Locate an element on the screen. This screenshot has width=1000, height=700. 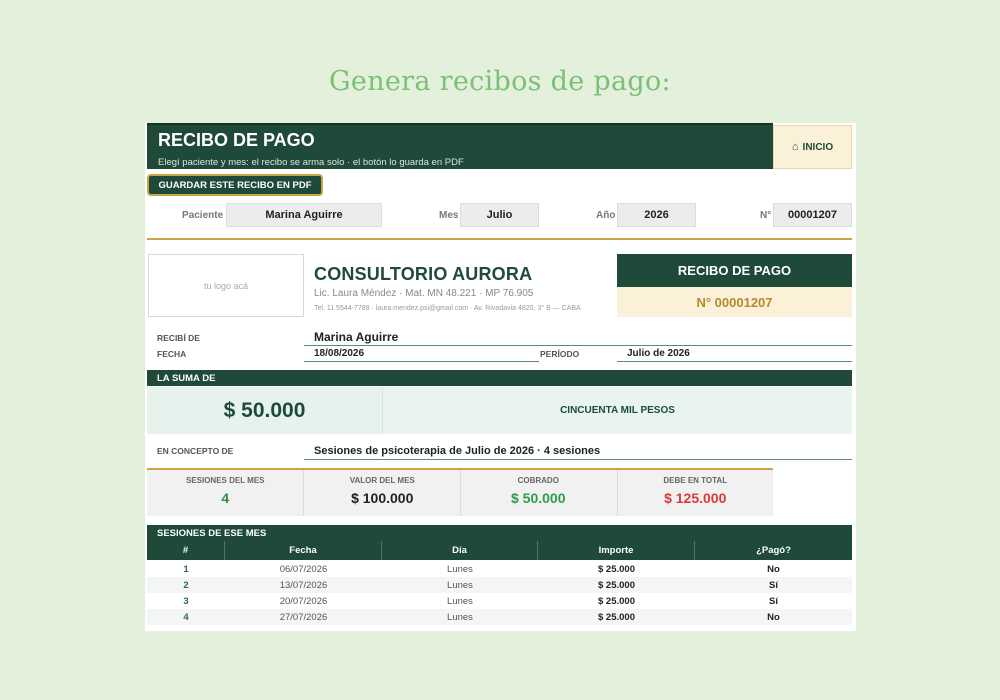
summary-owed: DEBE EN TOTAL $ 125.000 is located at coordinates (695, 493).